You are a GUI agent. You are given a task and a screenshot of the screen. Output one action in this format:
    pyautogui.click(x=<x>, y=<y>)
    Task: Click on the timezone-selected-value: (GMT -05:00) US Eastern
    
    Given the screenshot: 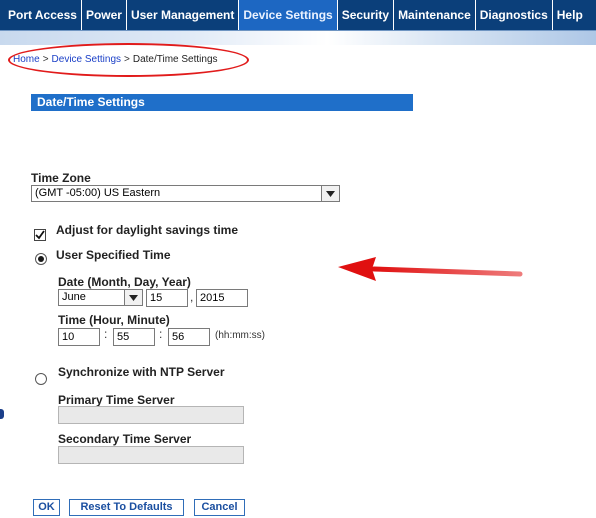 What is the action you would take?
    pyautogui.click(x=98, y=193)
    